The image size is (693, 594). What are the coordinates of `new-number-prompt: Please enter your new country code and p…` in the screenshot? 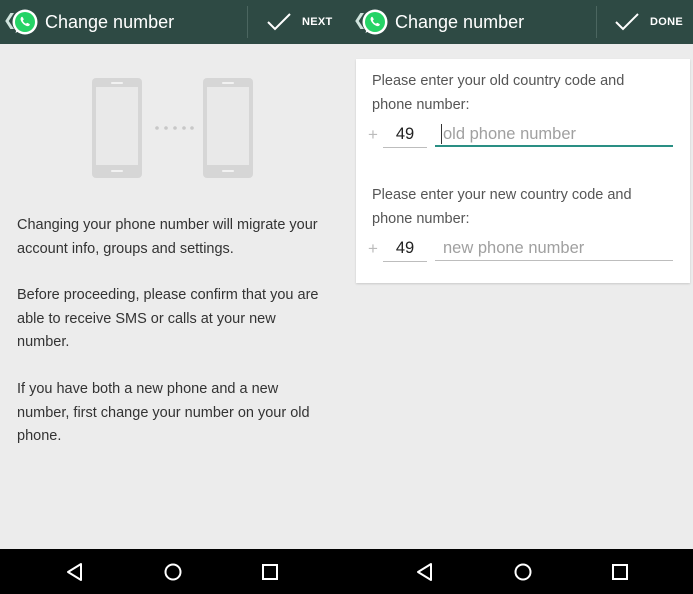 It's located at (502, 207).